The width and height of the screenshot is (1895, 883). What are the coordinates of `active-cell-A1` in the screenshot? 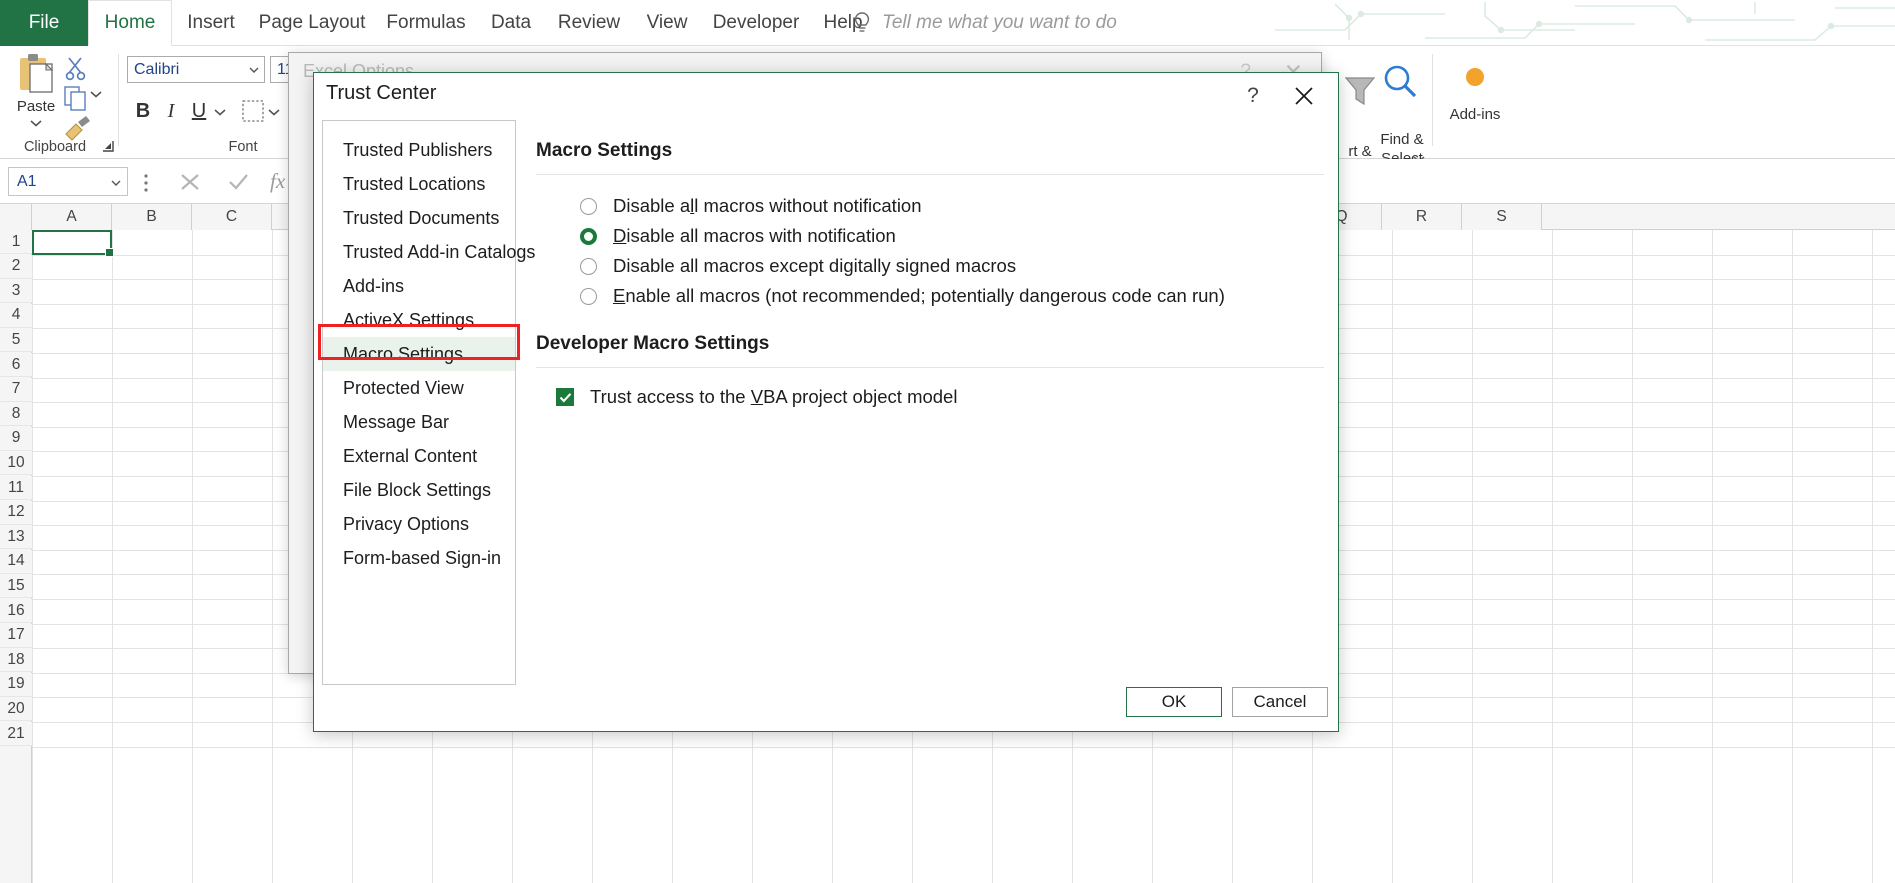 It's located at (73, 243).